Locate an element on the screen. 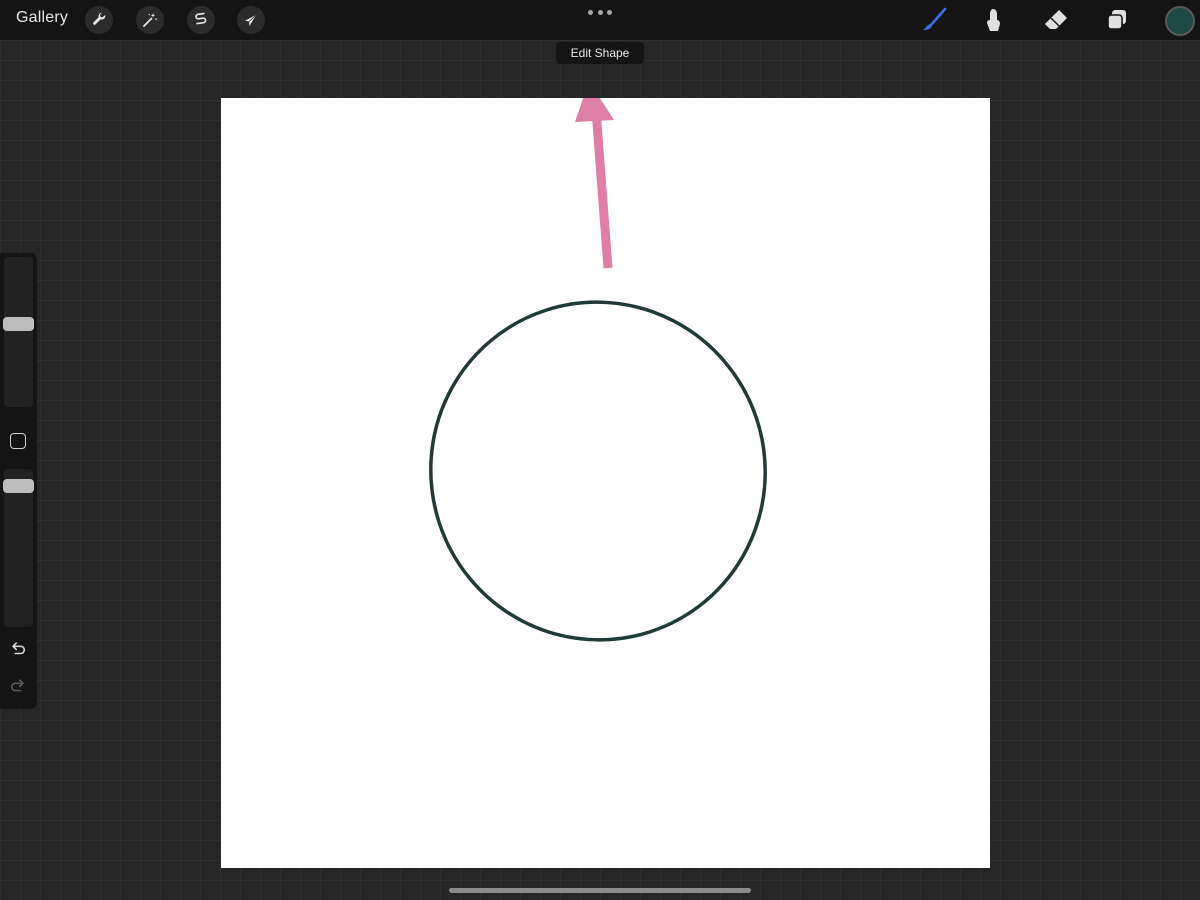 The width and height of the screenshot is (1200, 900). brush-size-thumb is located at coordinates (18, 324).